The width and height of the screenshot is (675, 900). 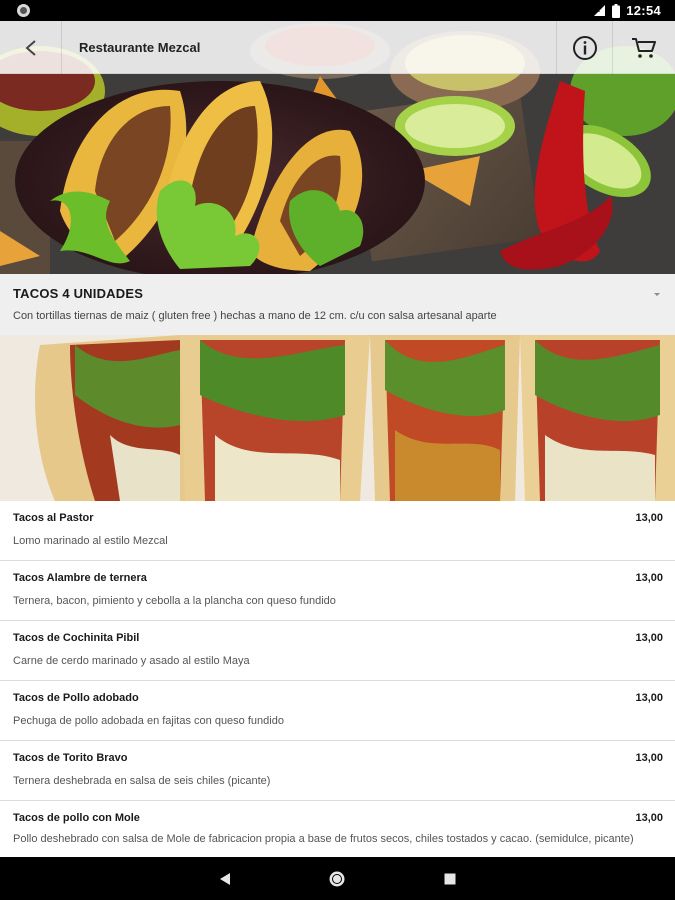 What do you see at coordinates (140, 47) in the screenshot?
I see `page-title: Restaurante Mezcal` at bounding box center [140, 47].